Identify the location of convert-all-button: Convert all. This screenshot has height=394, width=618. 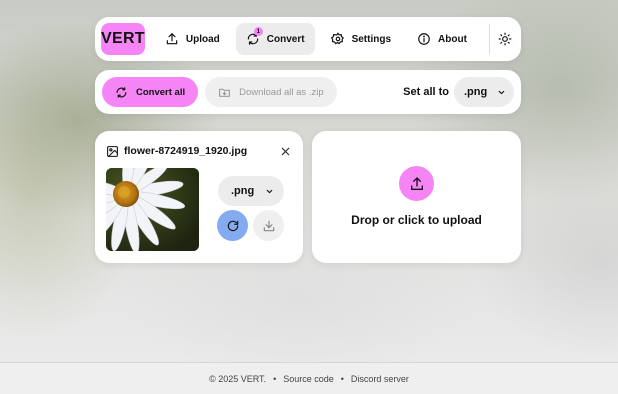
(150, 92).